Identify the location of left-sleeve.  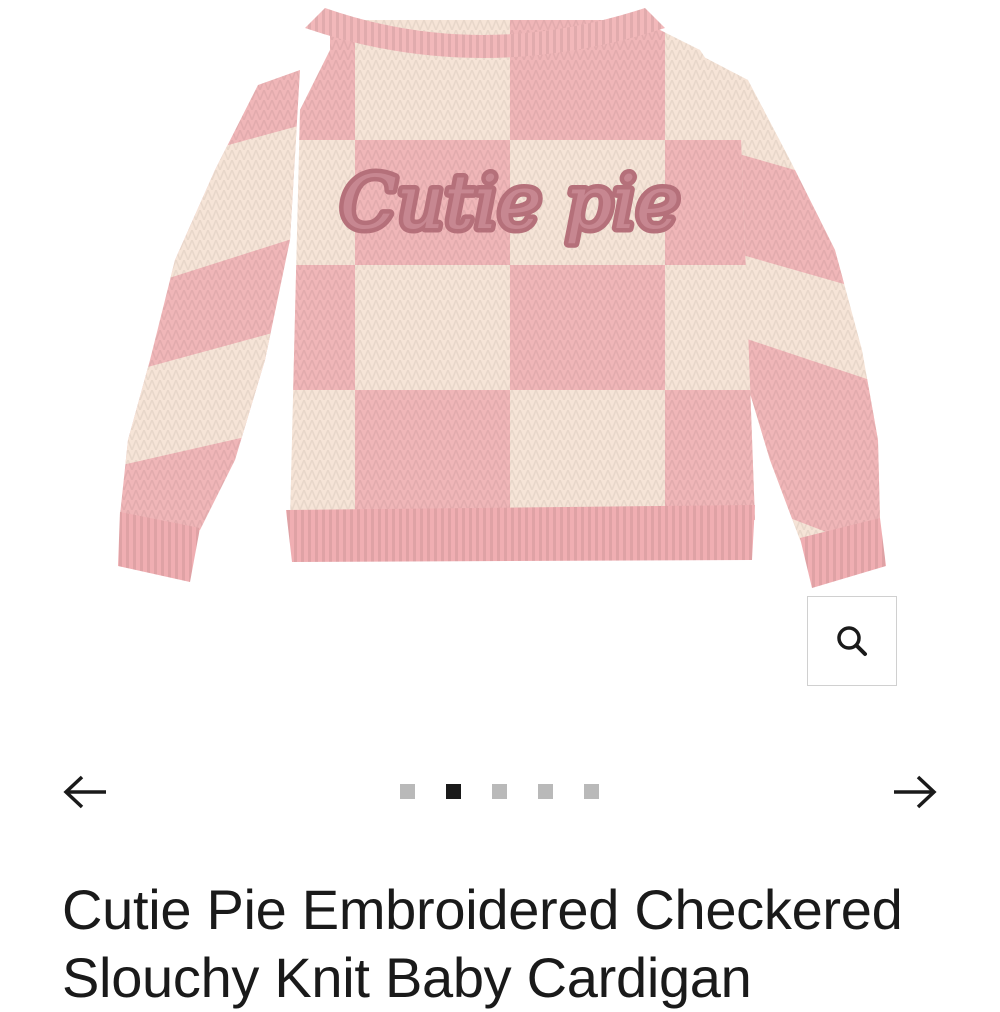
(210, 300).